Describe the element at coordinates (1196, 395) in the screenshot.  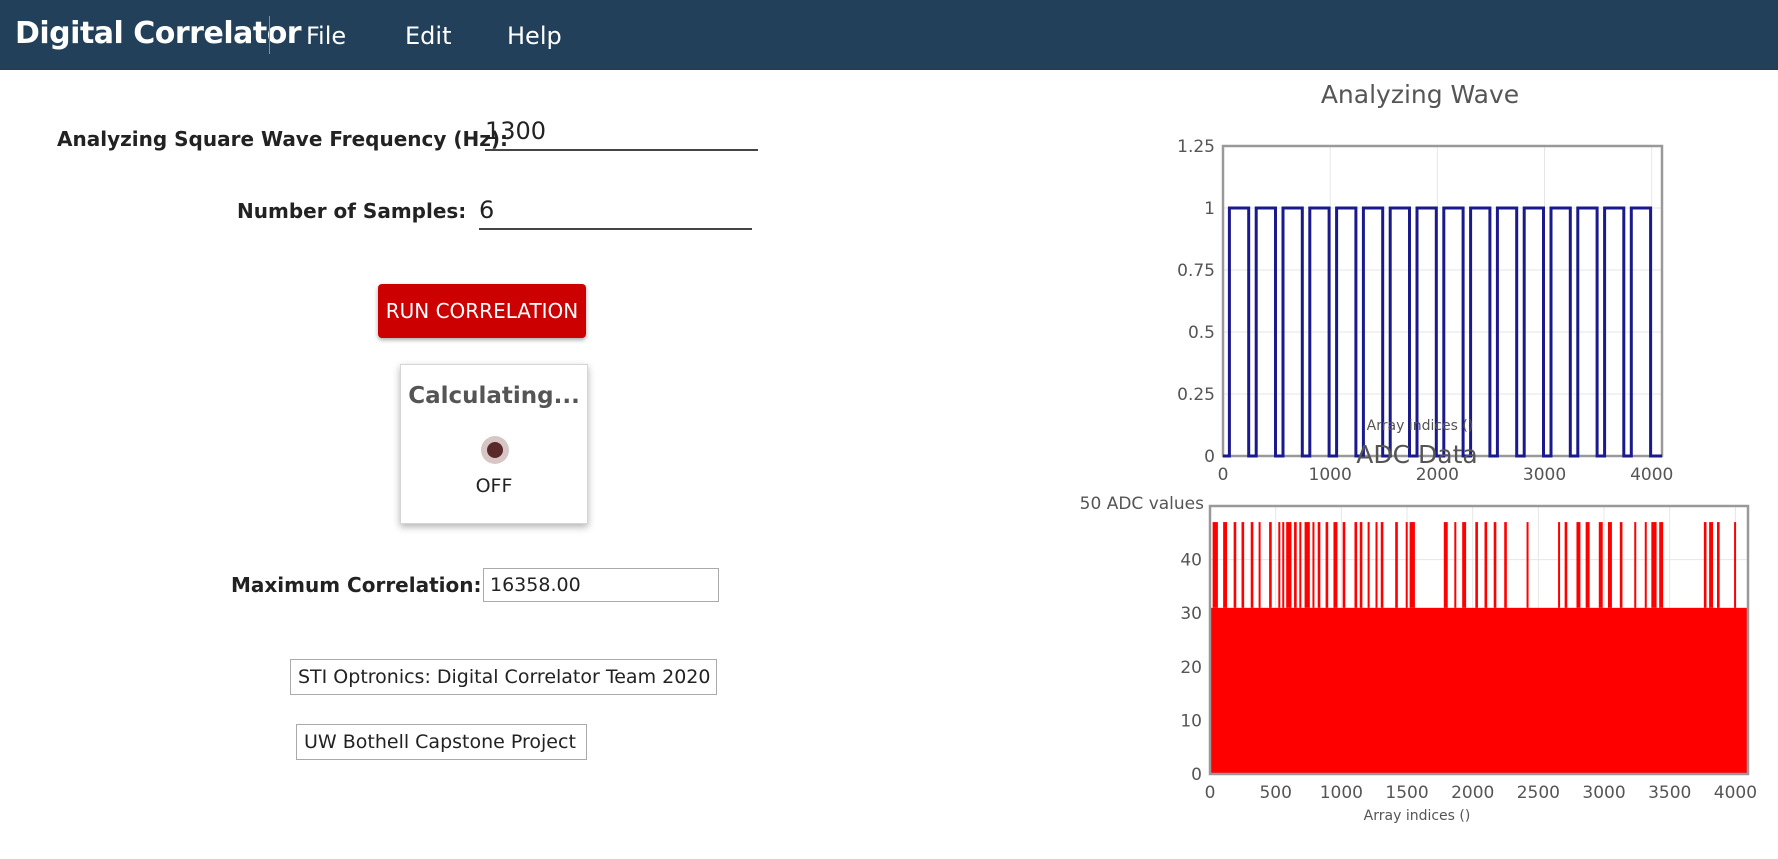
I see `wave-y-tick-label: 0.25` at that location.